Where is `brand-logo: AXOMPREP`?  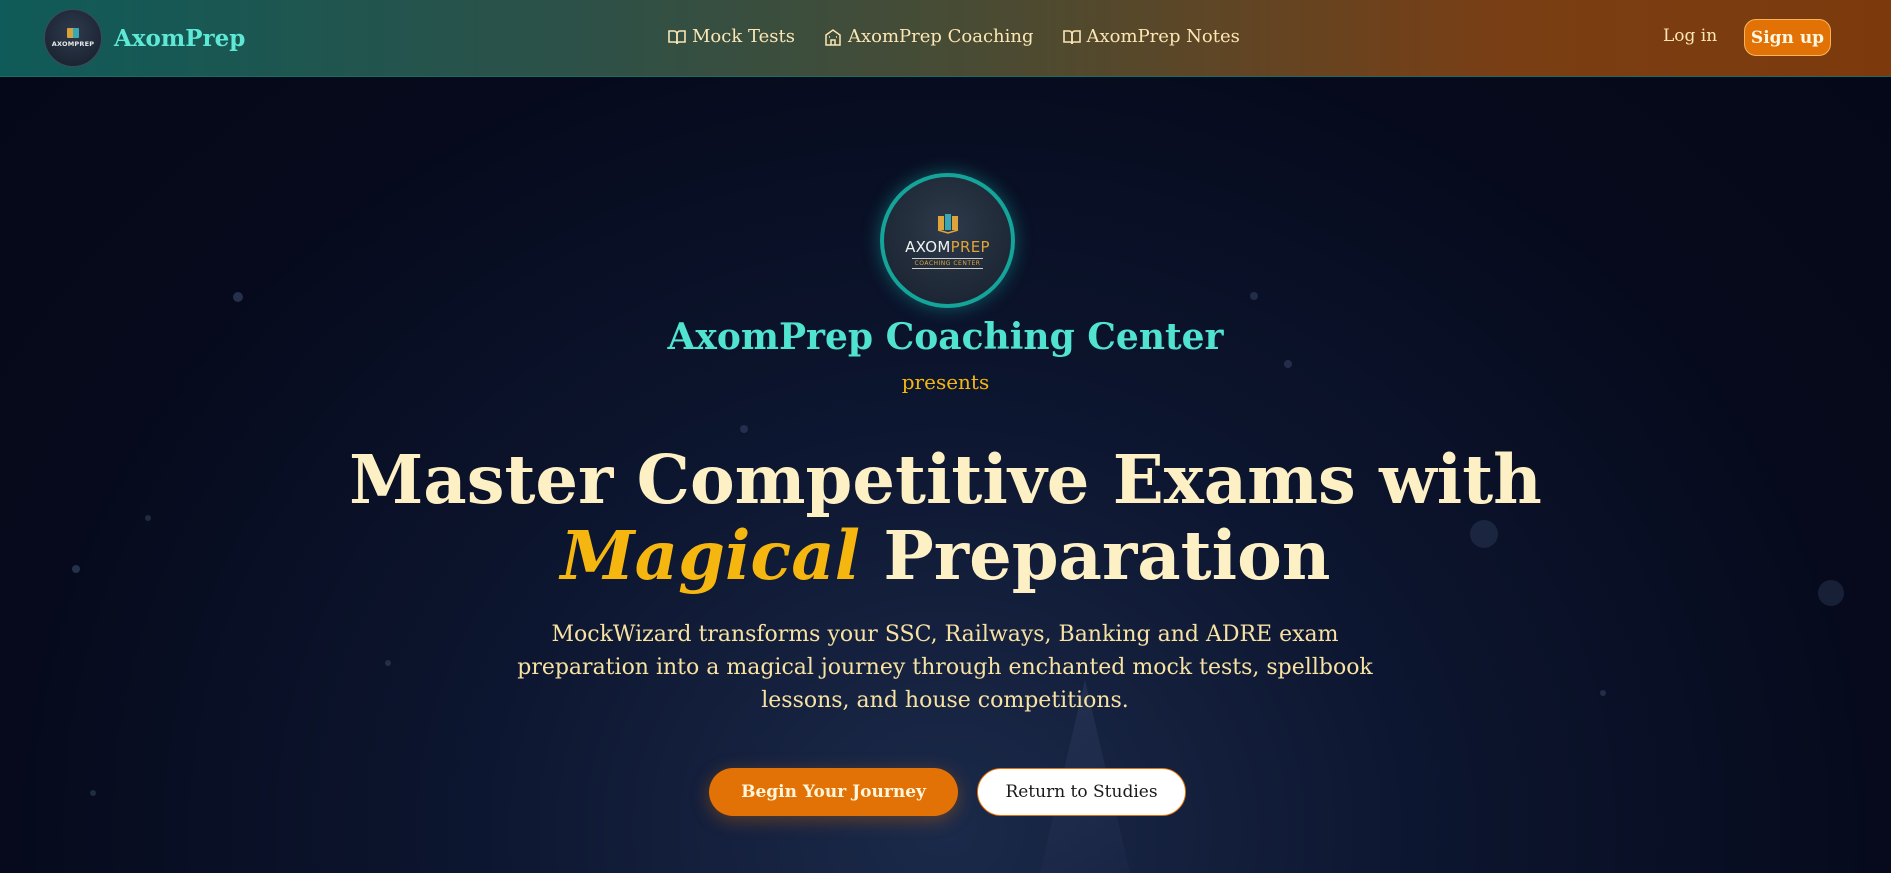
brand-logo: AXOMPREP is located at coordinates (73, 38).